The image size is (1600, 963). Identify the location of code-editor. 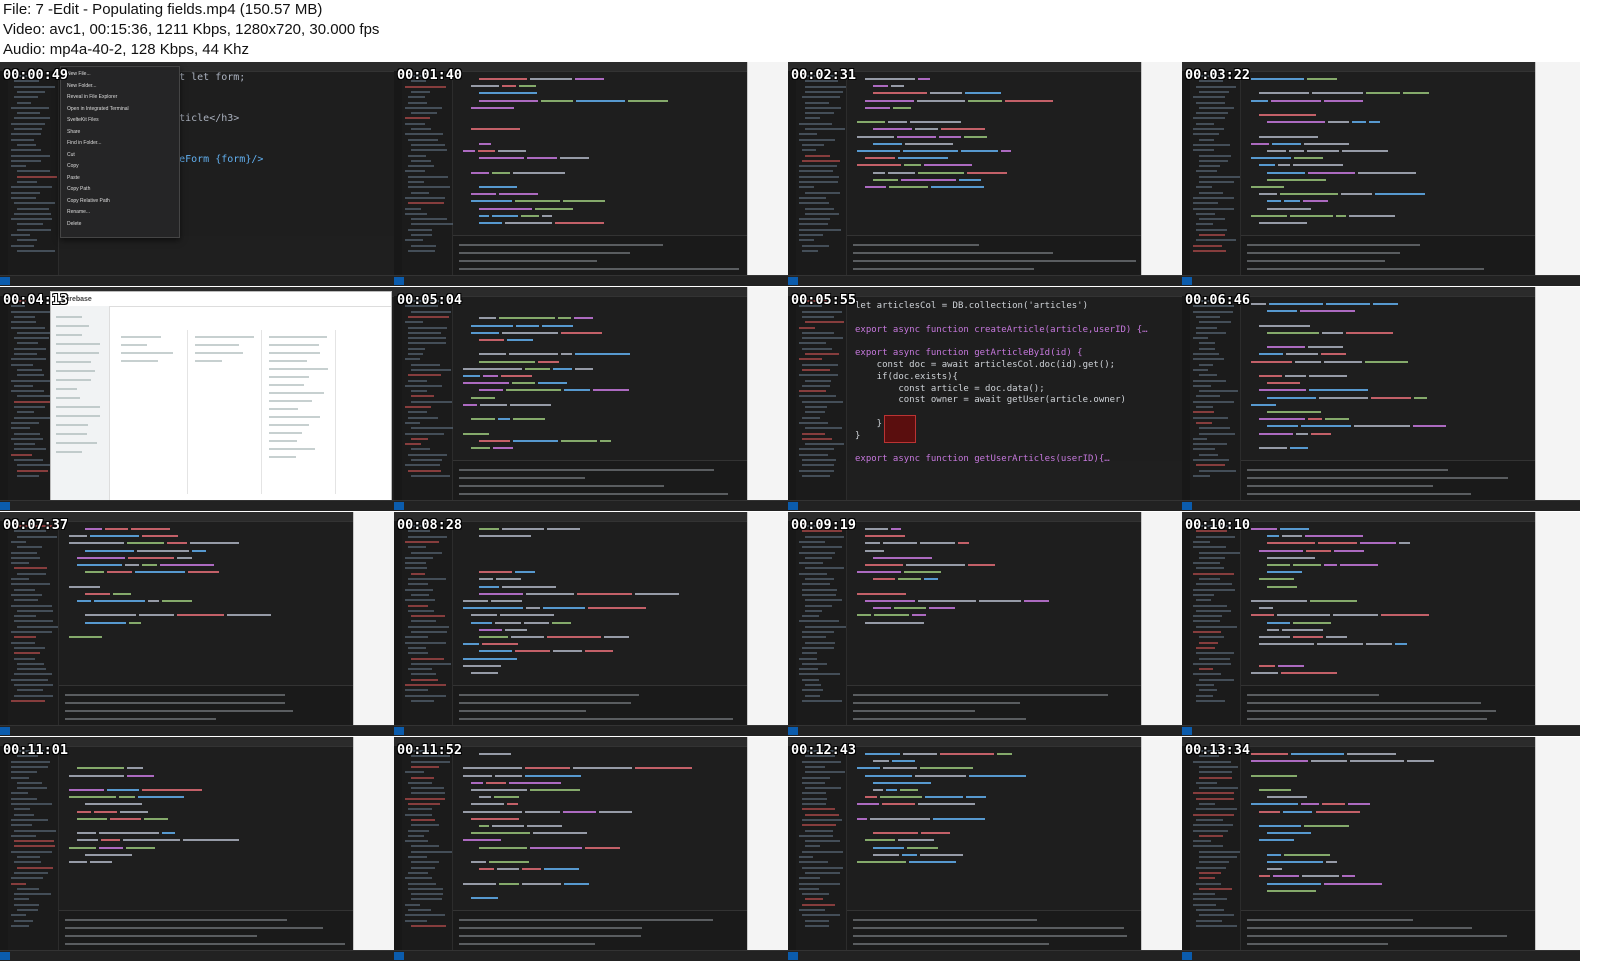
(600, 604).